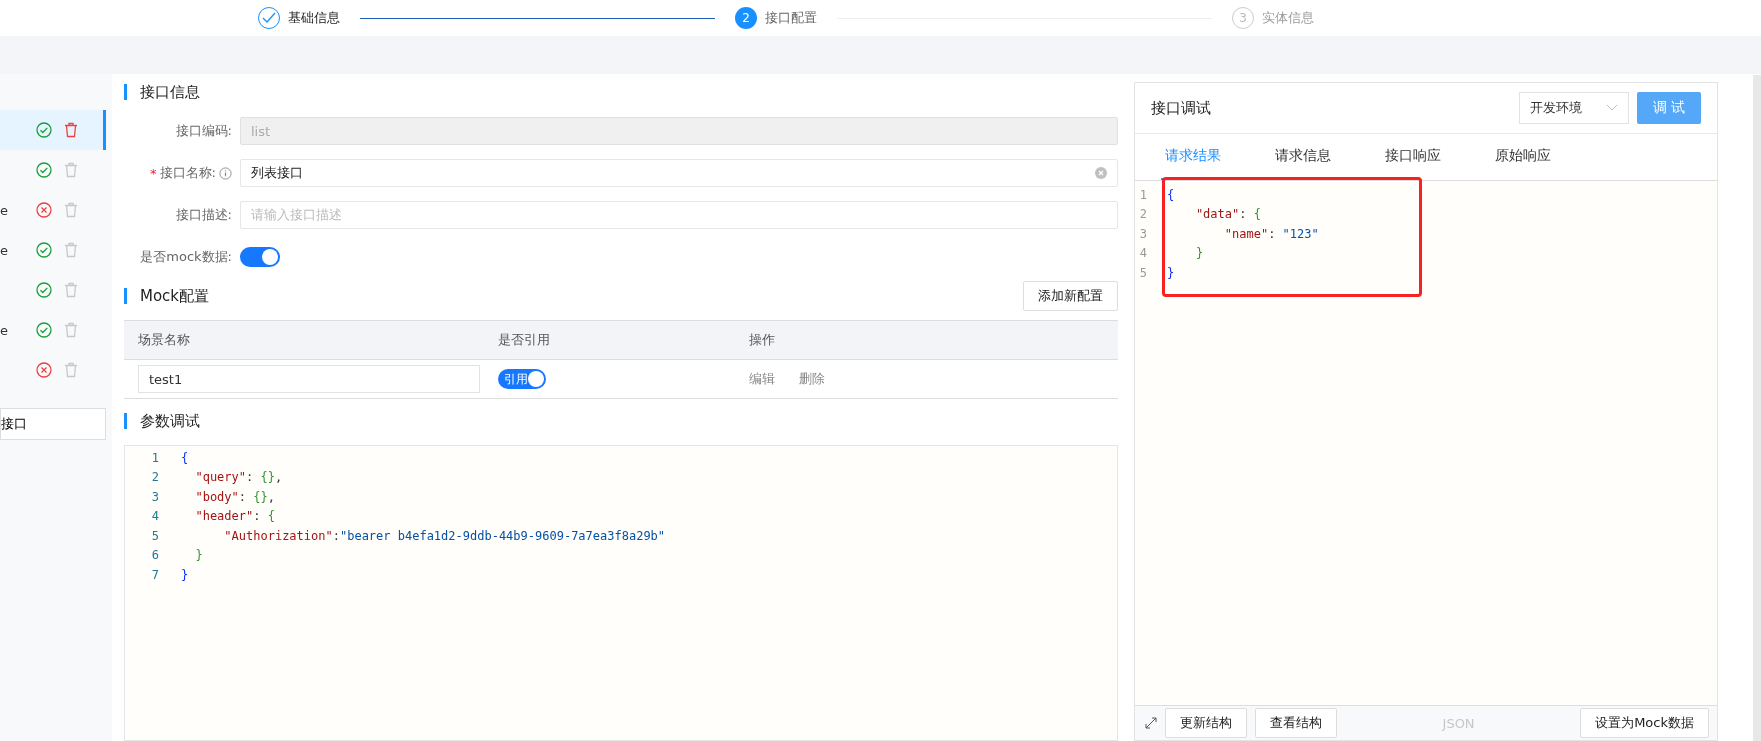 Image resolution: width=1761 pixels, height=741 pixels. What do you see at coordinates (304, 340) in the screenshot?
I see `column-header: 场景名称` at bounding box center [304, 340].